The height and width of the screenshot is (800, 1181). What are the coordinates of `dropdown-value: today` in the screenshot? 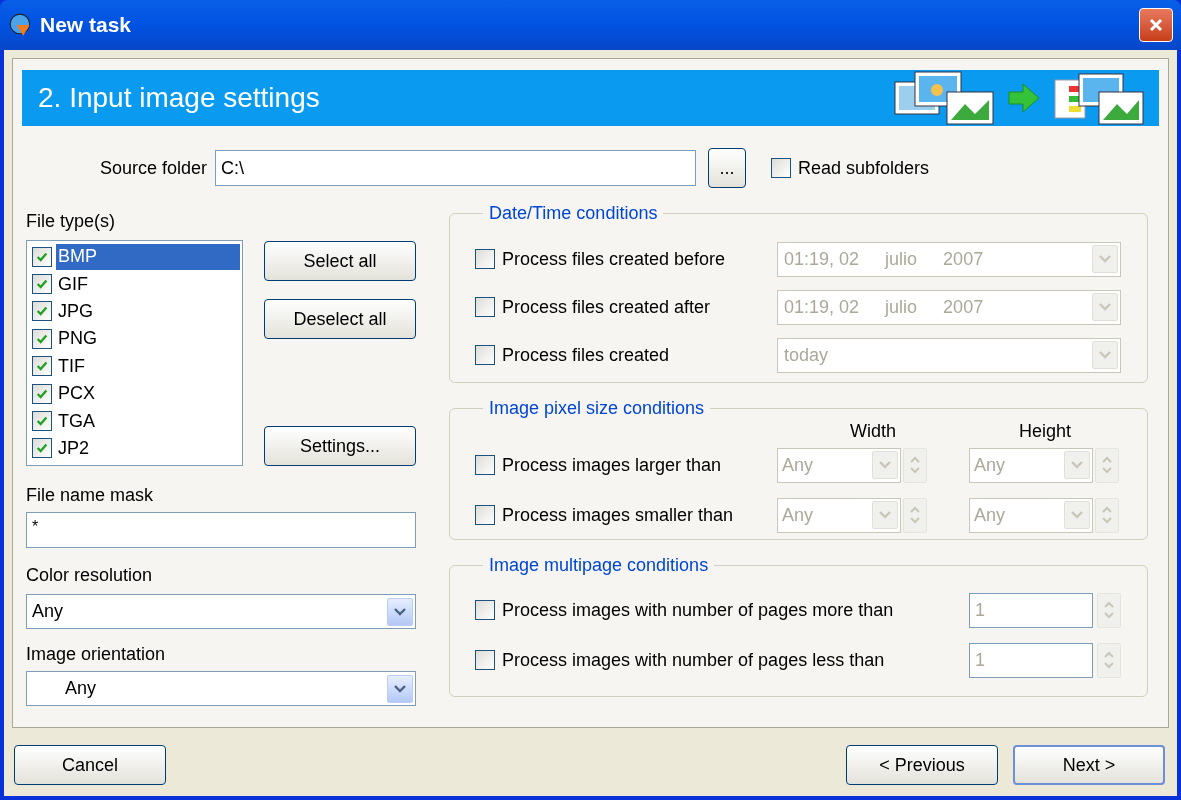 It's located at (806, 355).